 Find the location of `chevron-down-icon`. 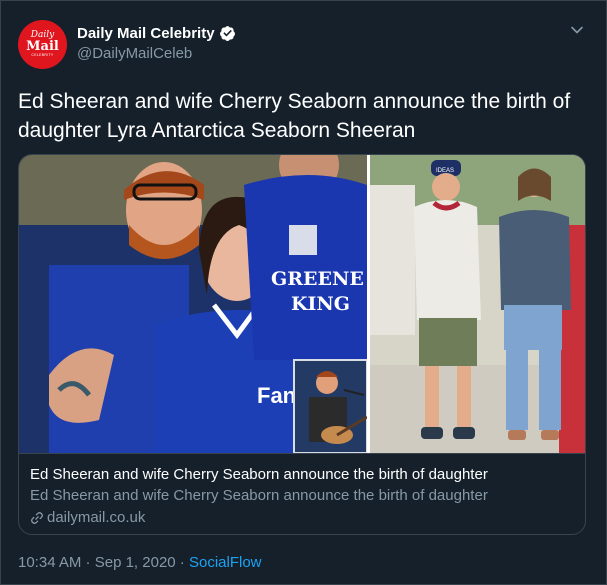

chevron-down-icon is located at coordinates (577, 30).